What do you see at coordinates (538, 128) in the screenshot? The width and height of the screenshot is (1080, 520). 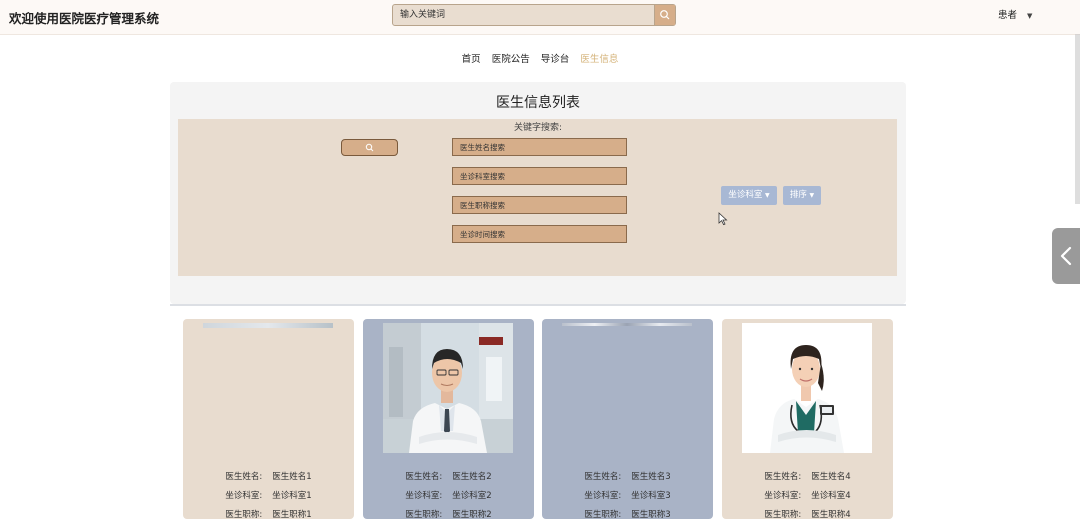 I see `keyword-search-label: 关键字搜索:` at bounding box center [538, 128].